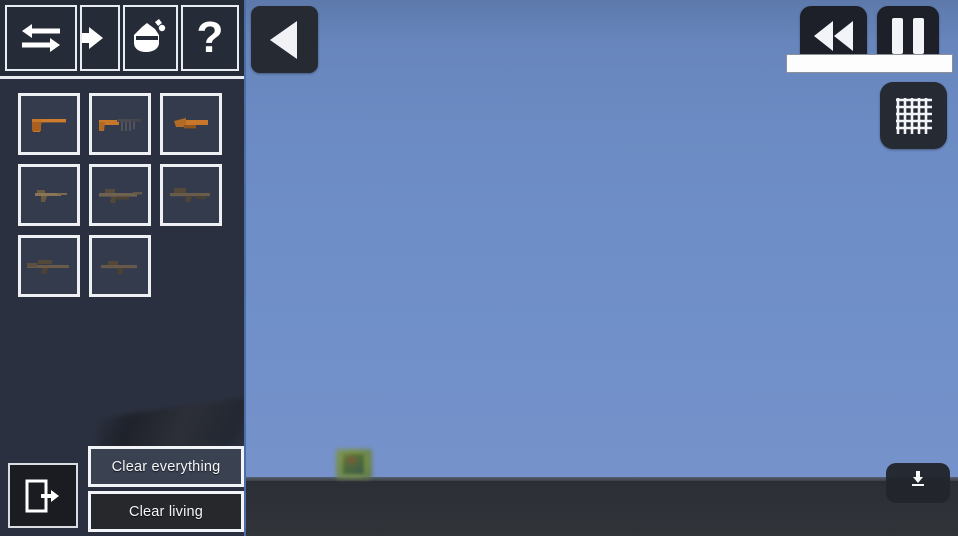 The width and height of the screenshot is (958, 536). Describe the element at coordinates (918, 36) in the screenshot. I see `pause-icon-bar-right` at that location.